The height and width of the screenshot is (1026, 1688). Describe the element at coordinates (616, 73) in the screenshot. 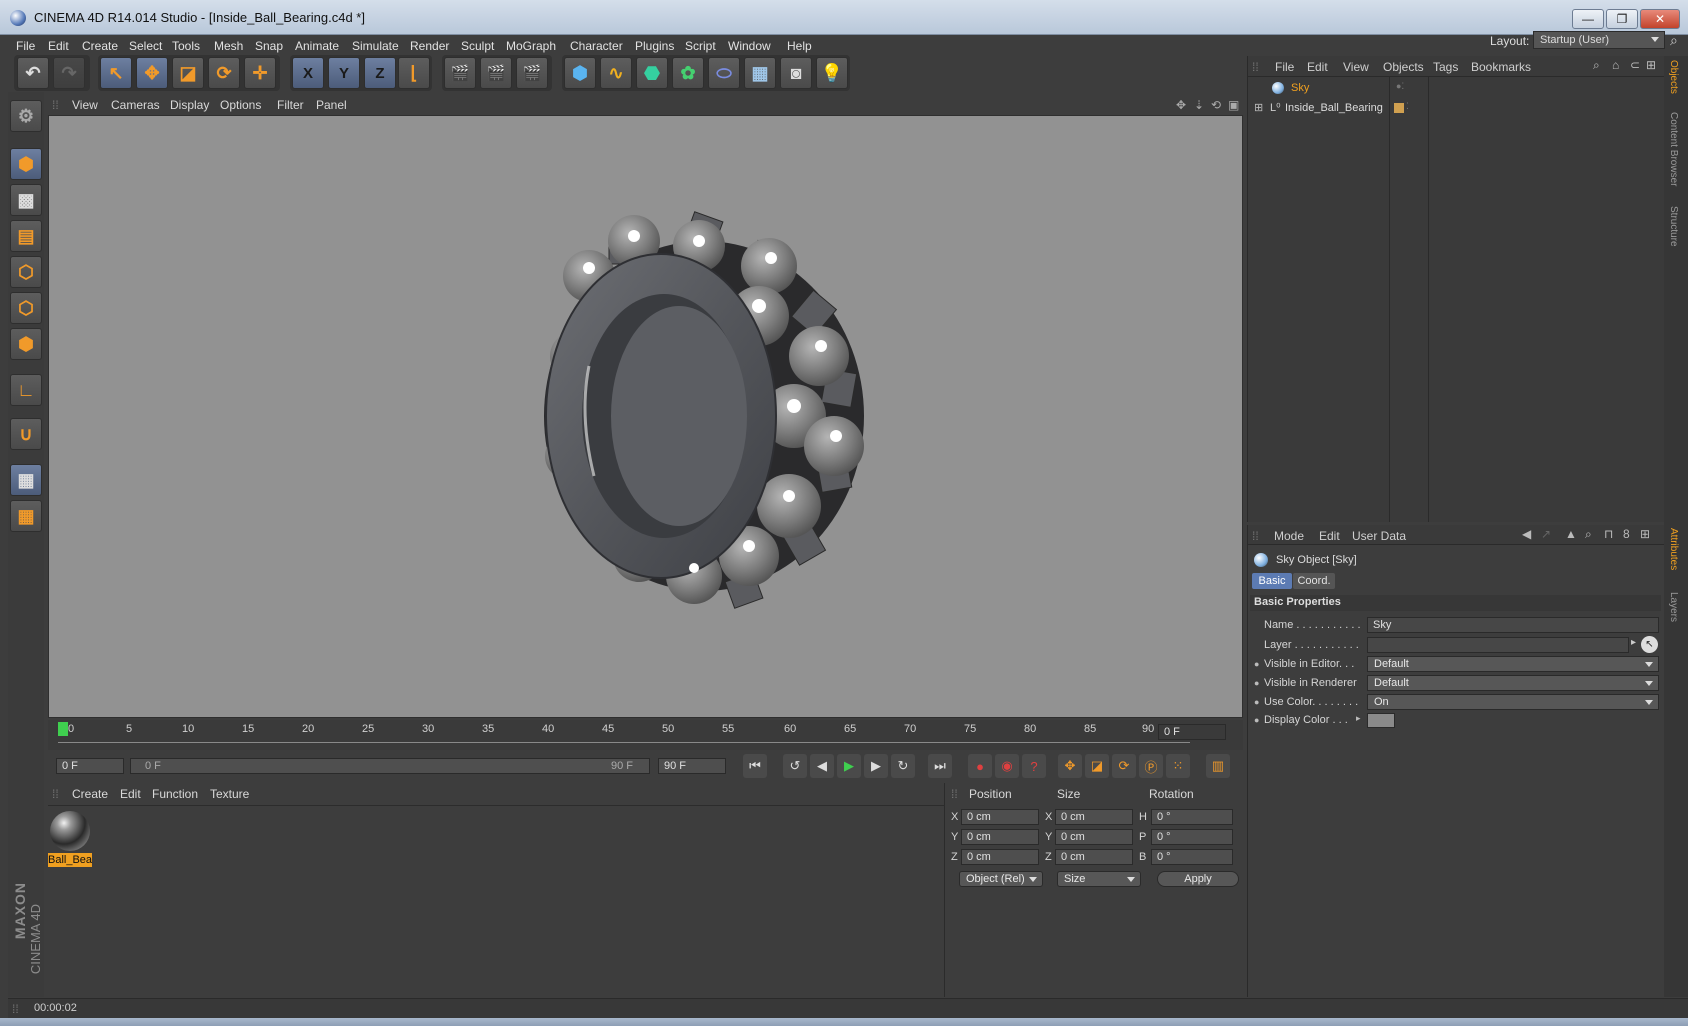

I see `spline-button: ∿` at that location.